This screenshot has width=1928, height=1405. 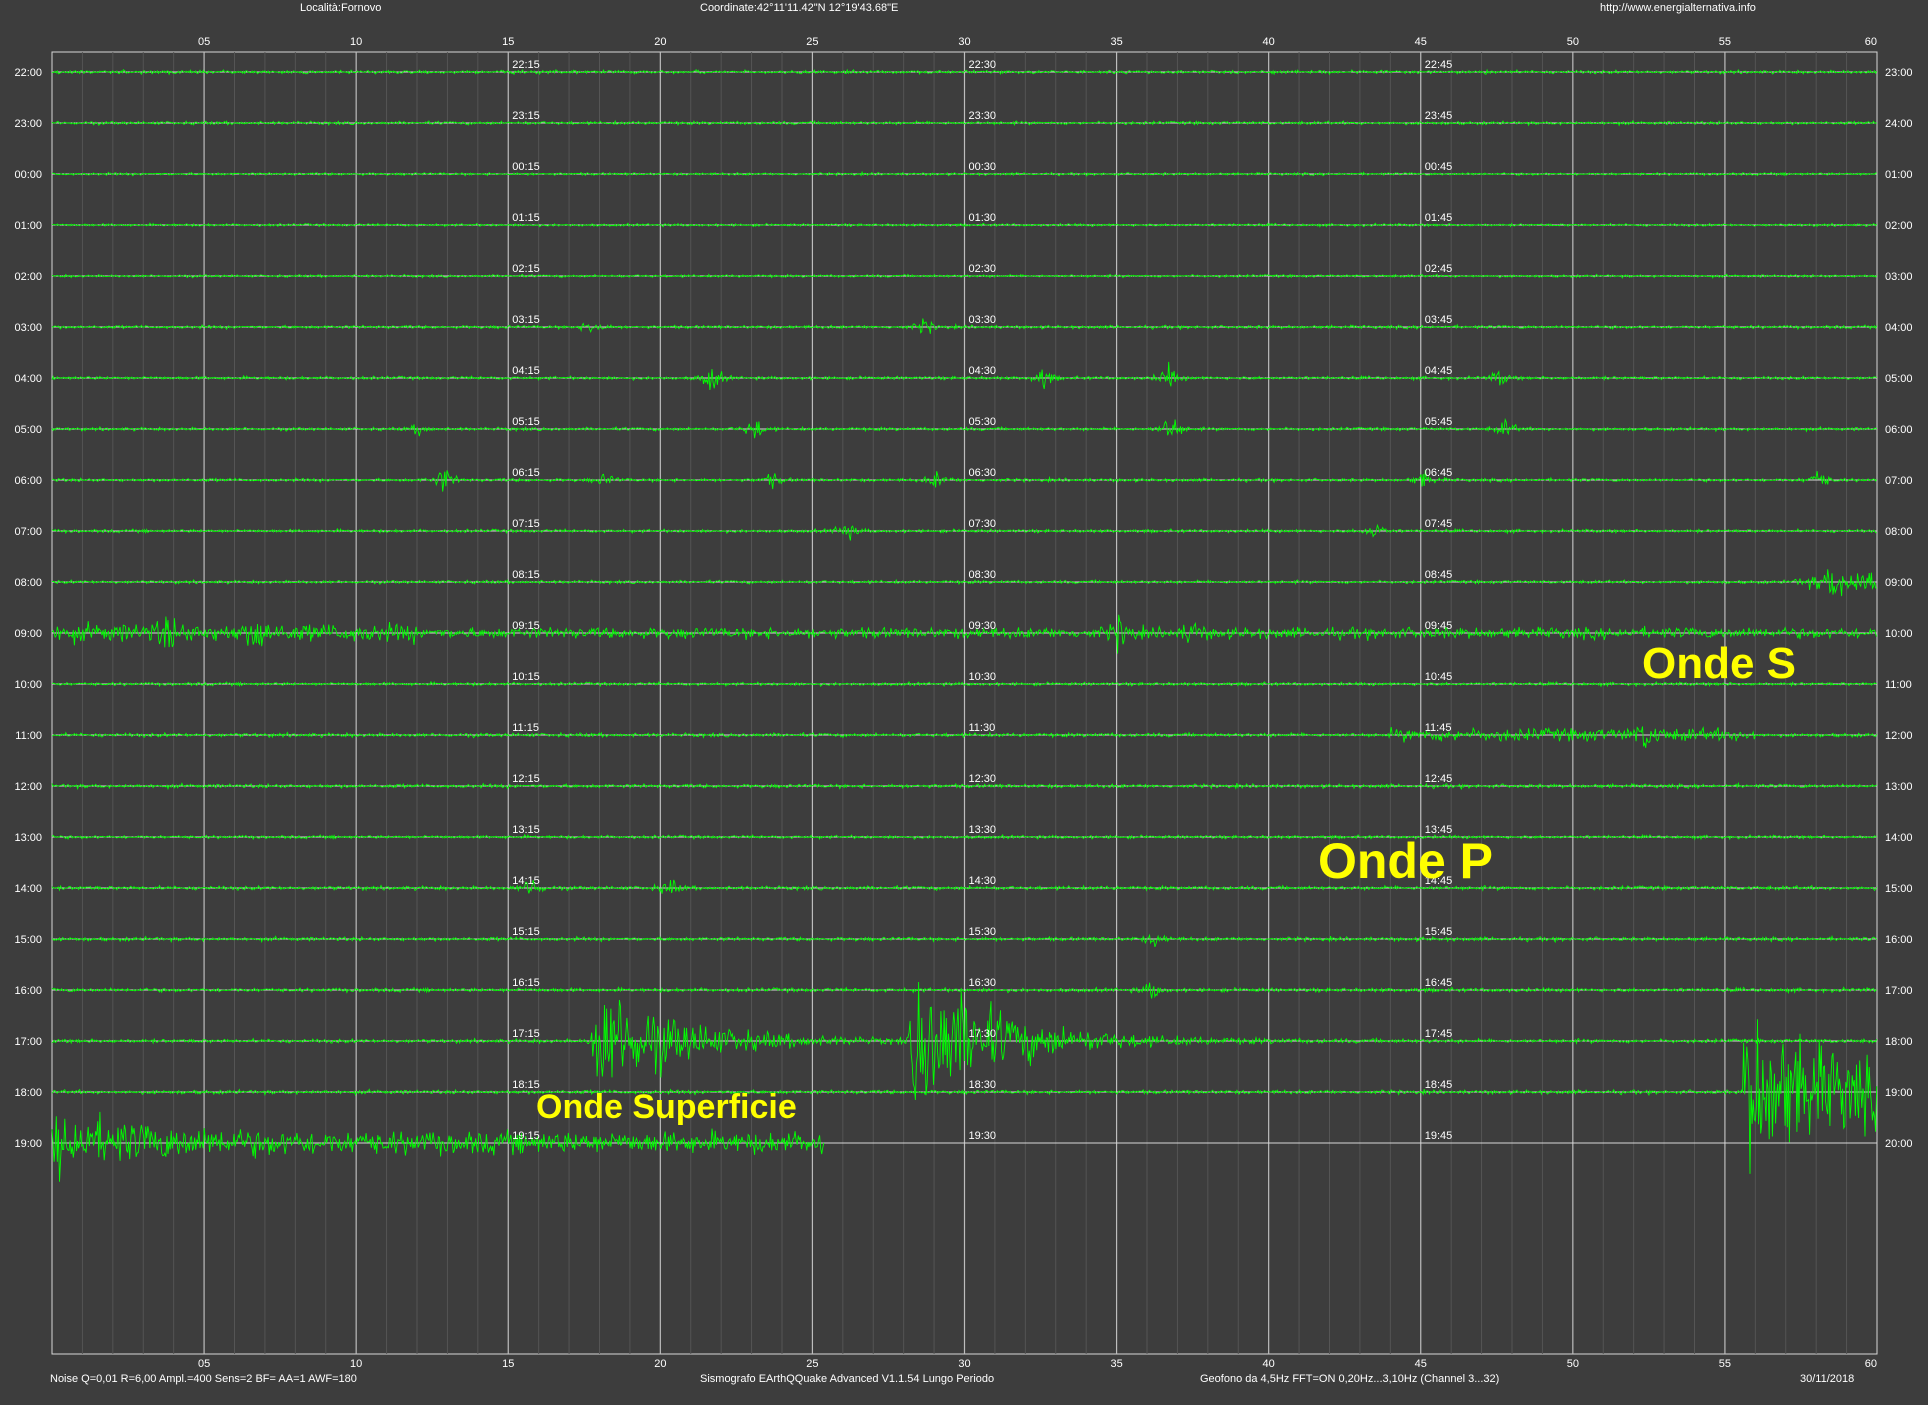 What do you see at coordinates (526, 218) in the screenshot?
I see `quarter-time-label: 01:15` at bounding box center [526, 218].